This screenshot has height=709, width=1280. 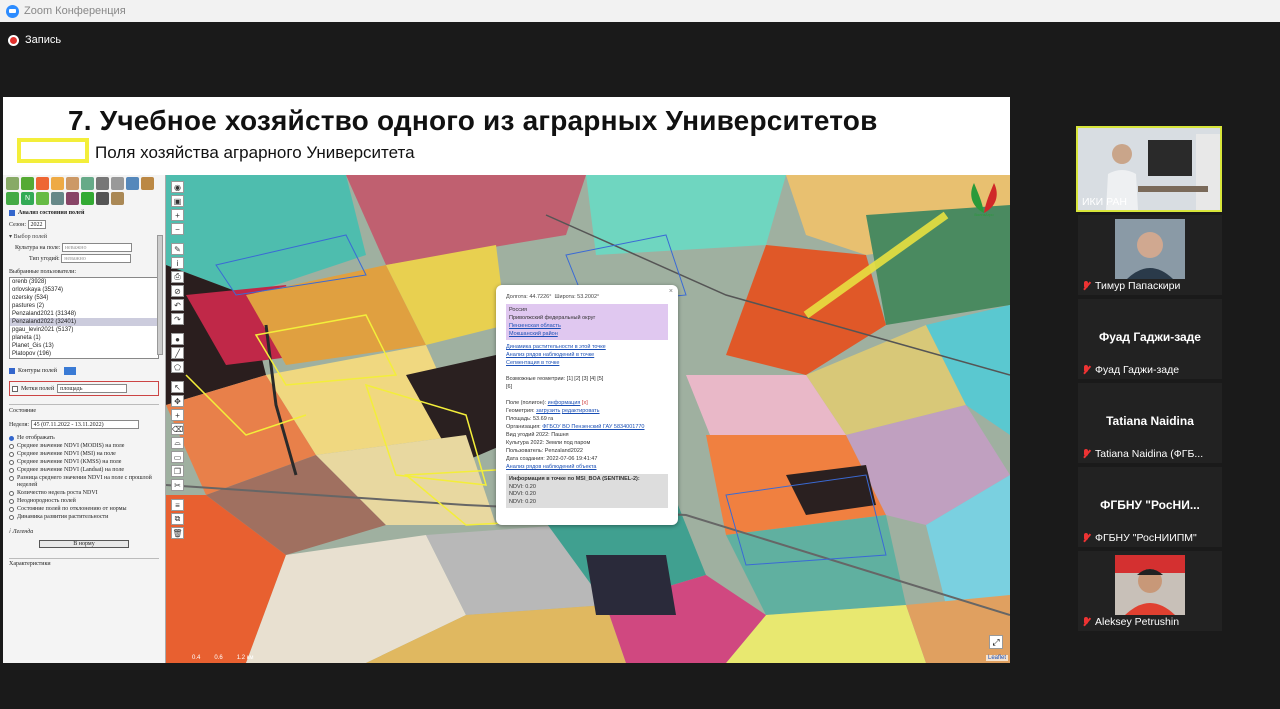 I want to click on contours-toggle: Контуры полей, so click(x=84, y=371).